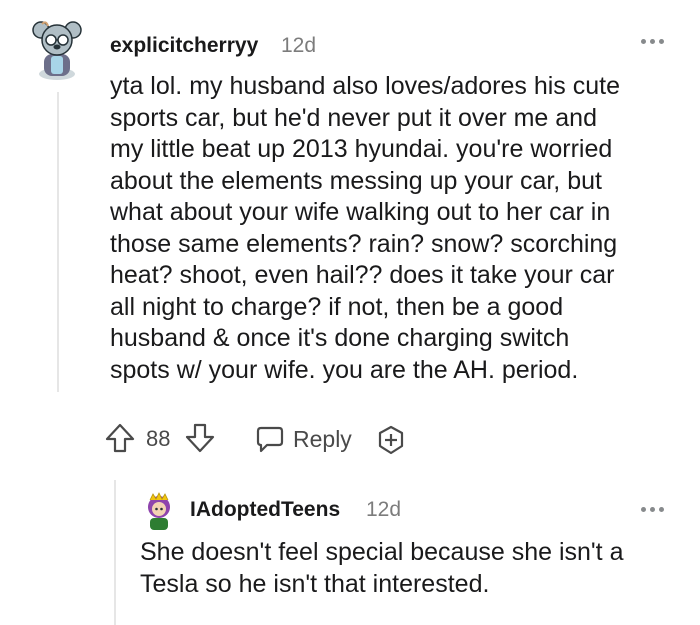 This screenshot has width=700, height=625. I want to click on award-plus-icon, so click(391, 440).